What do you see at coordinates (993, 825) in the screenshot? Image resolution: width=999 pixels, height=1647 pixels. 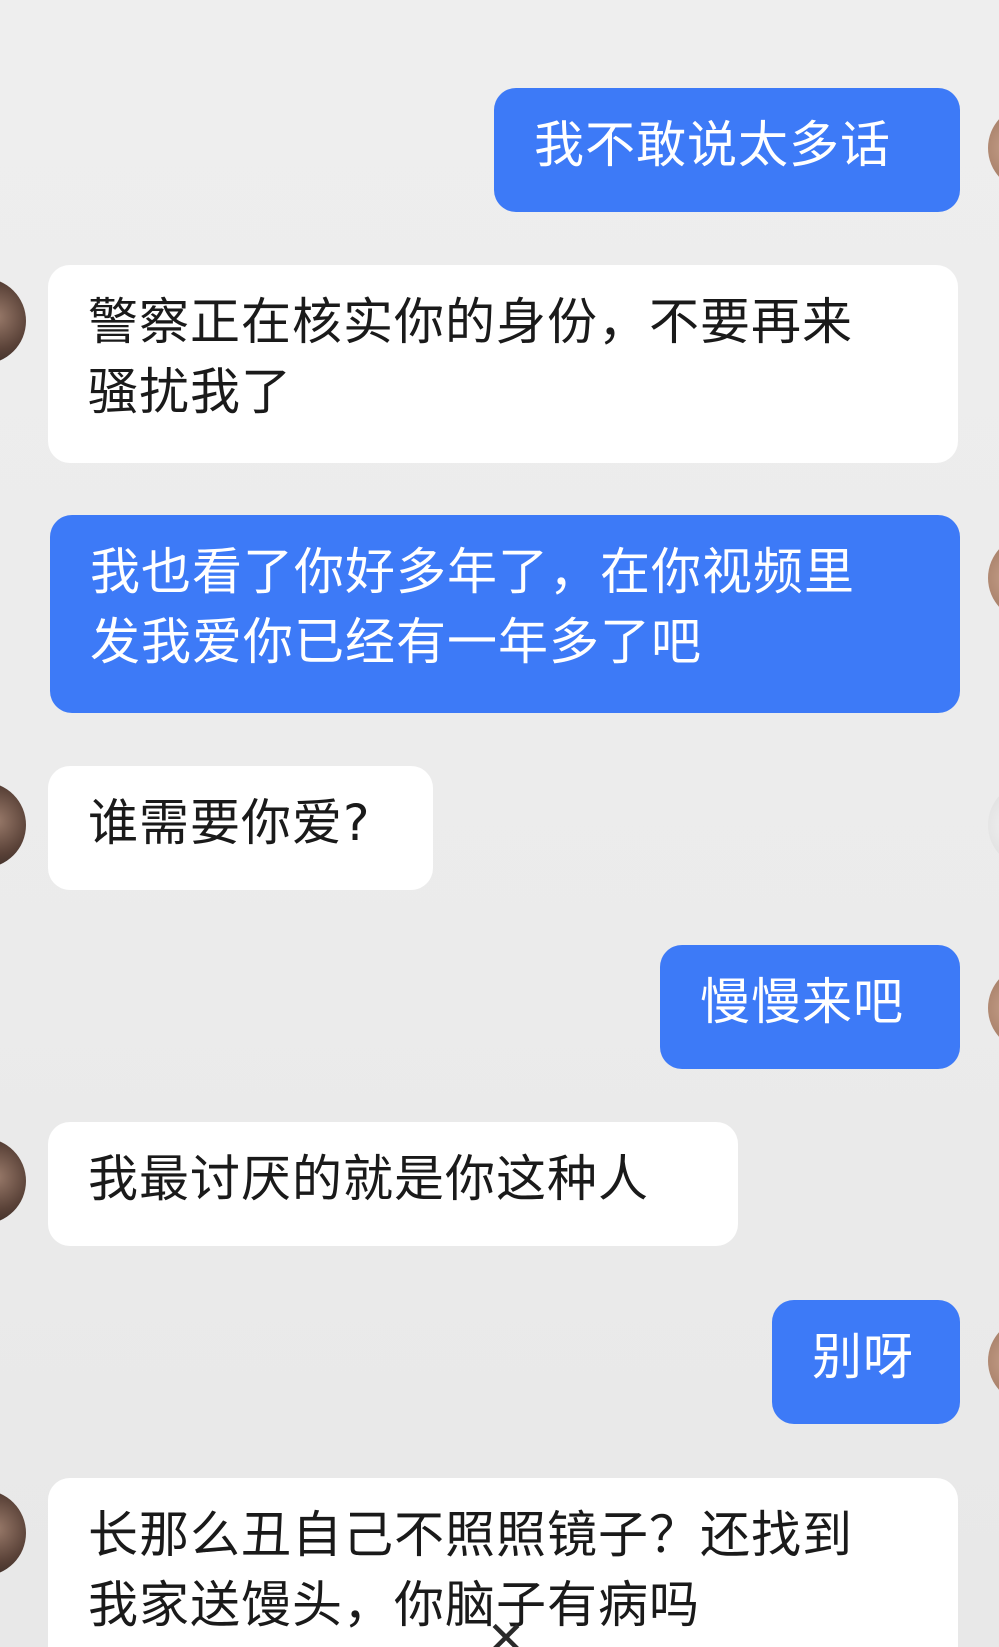 I see `contact-avatar-partial` at bounding box center [993, 825].